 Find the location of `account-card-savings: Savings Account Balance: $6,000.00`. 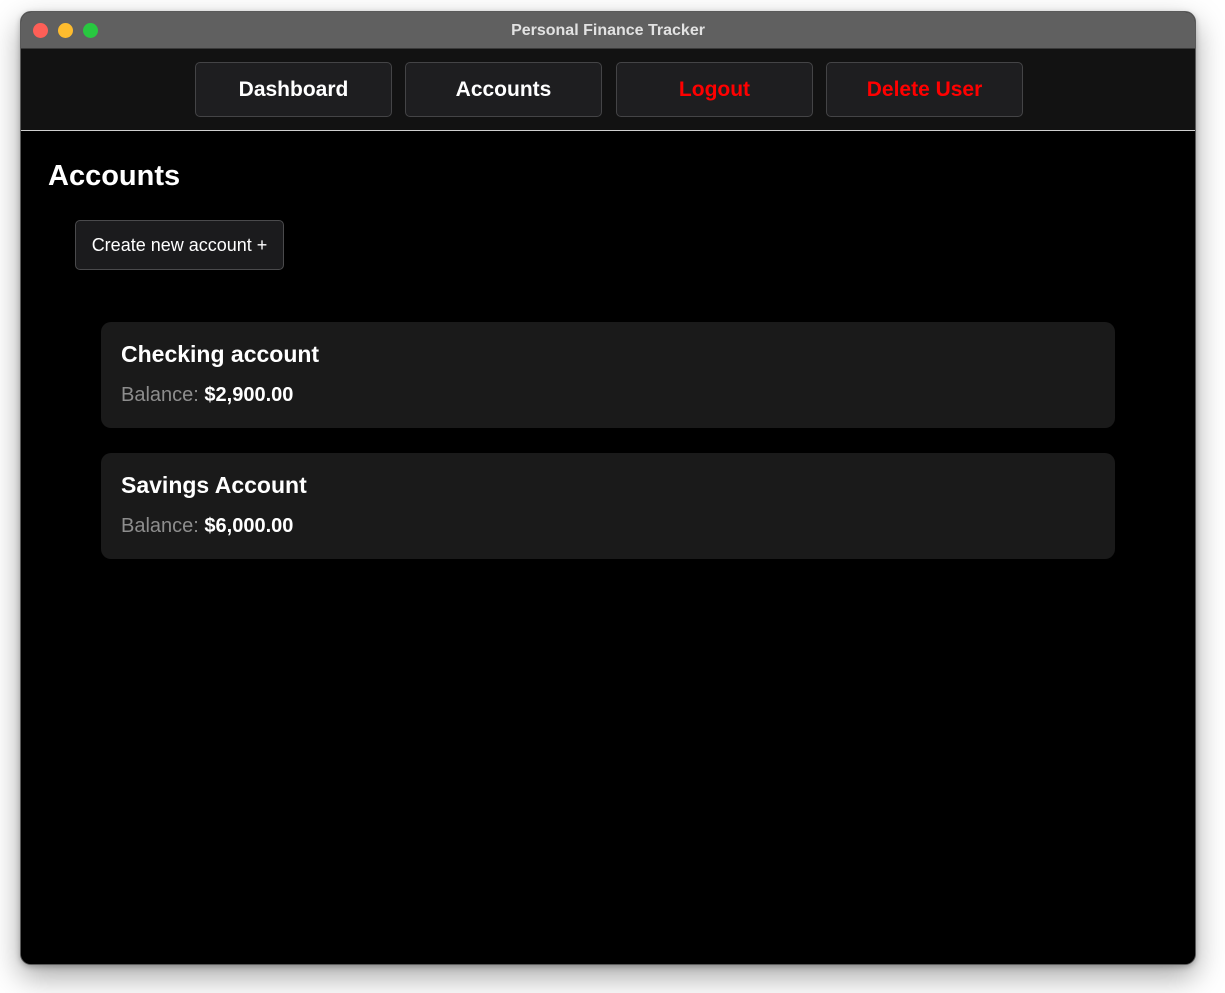

account-card-savings: Savings Account Balance: $6,000.00 is located at coordinates (608, 506).